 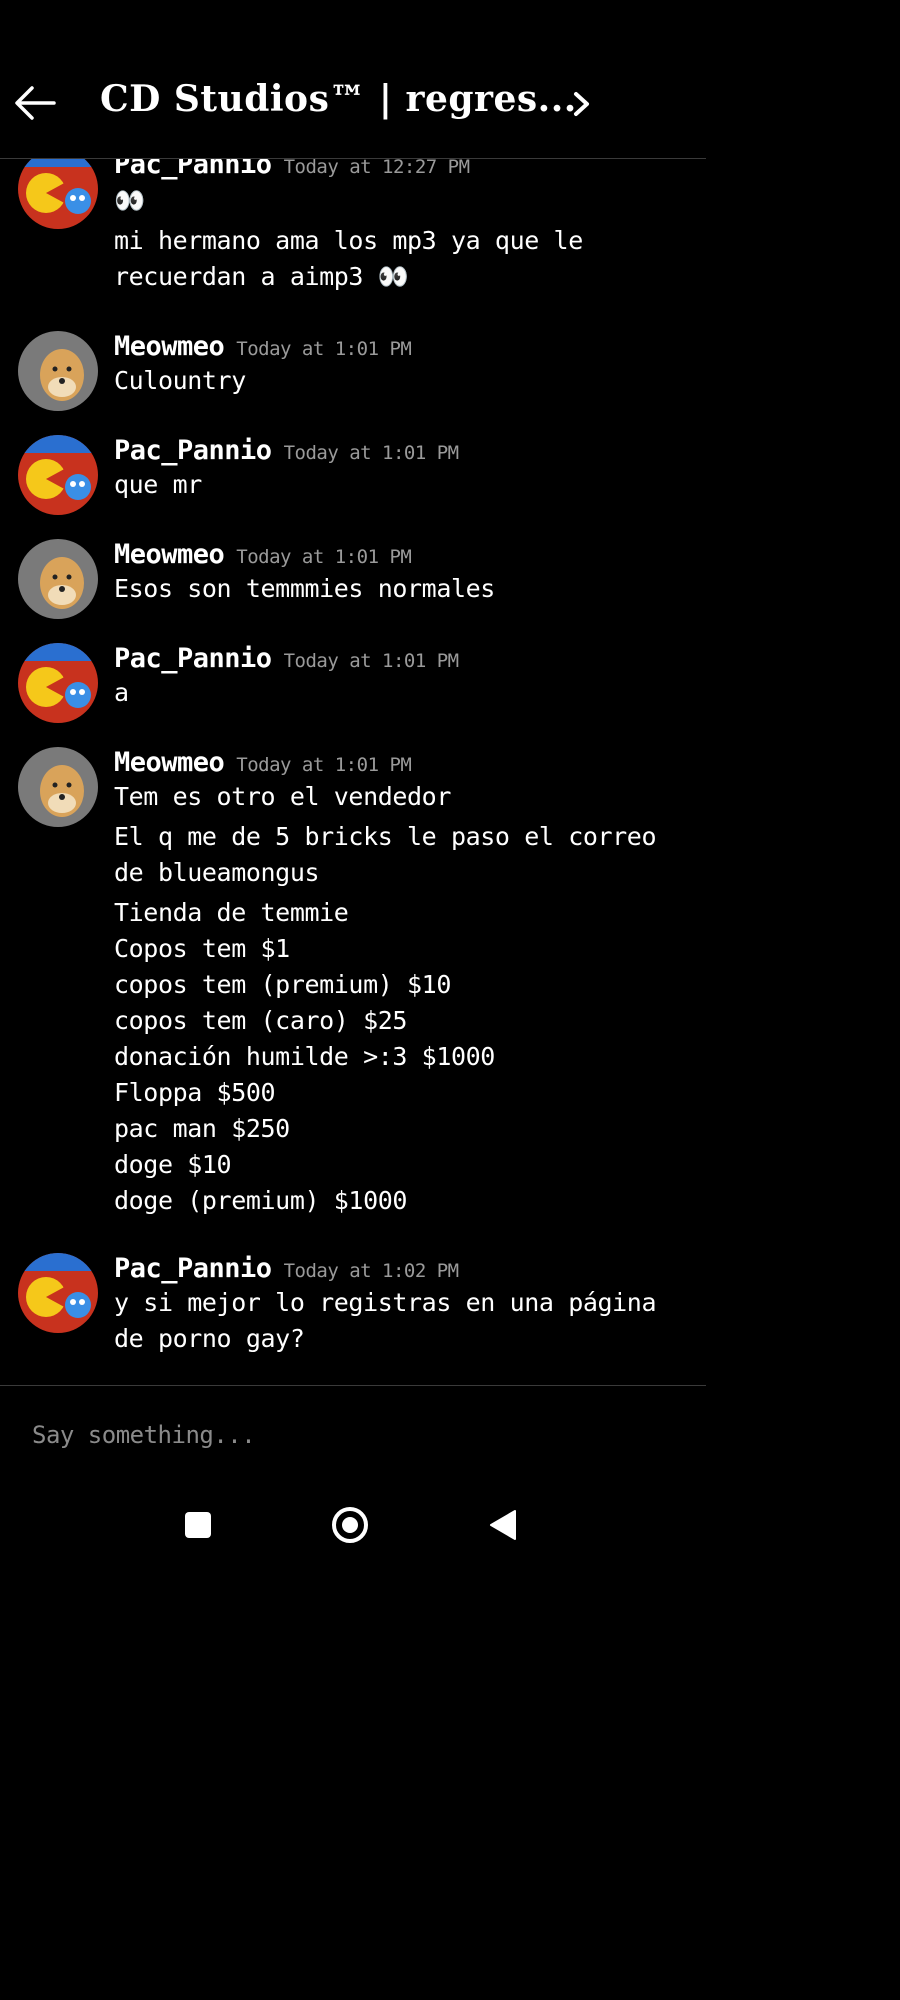 I want to click on message-text: Culountry, so click(x=180, y=380).